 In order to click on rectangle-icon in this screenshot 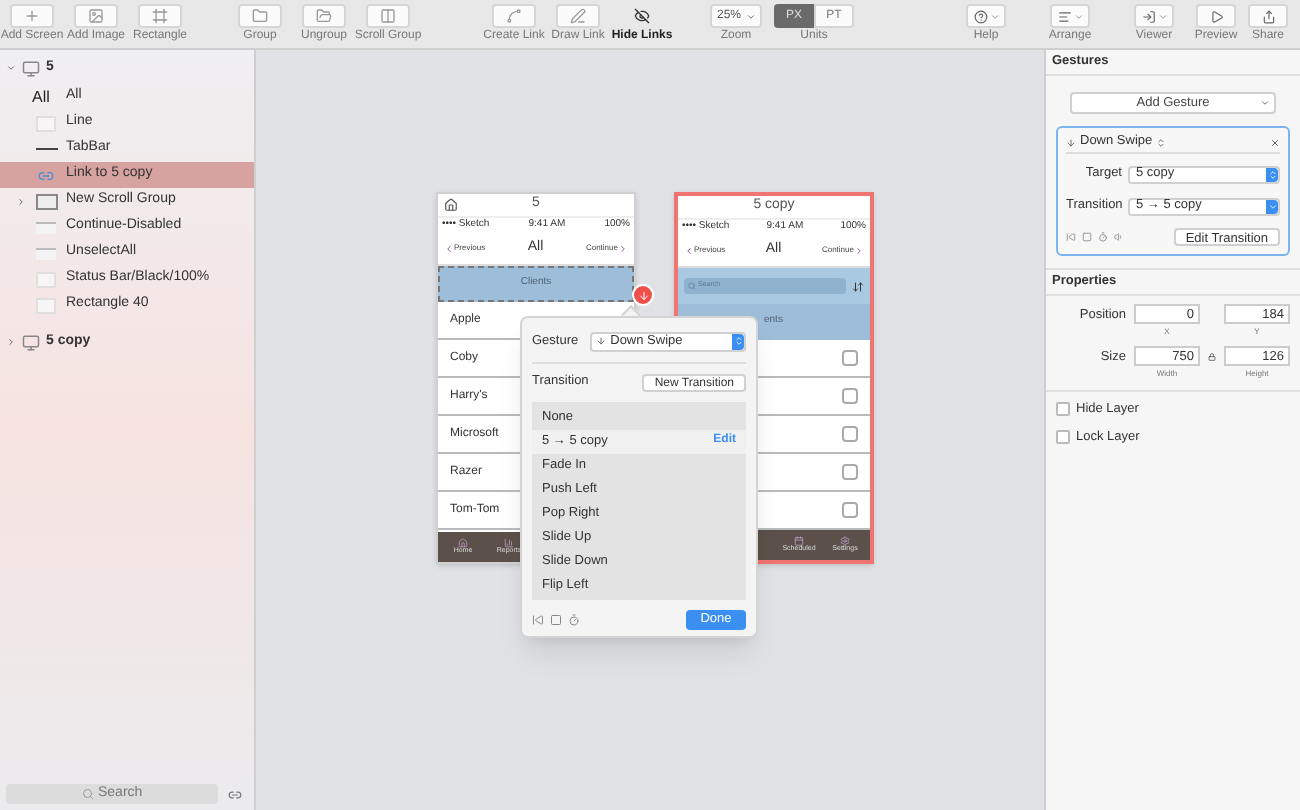, I will do `click(160, 16)`.